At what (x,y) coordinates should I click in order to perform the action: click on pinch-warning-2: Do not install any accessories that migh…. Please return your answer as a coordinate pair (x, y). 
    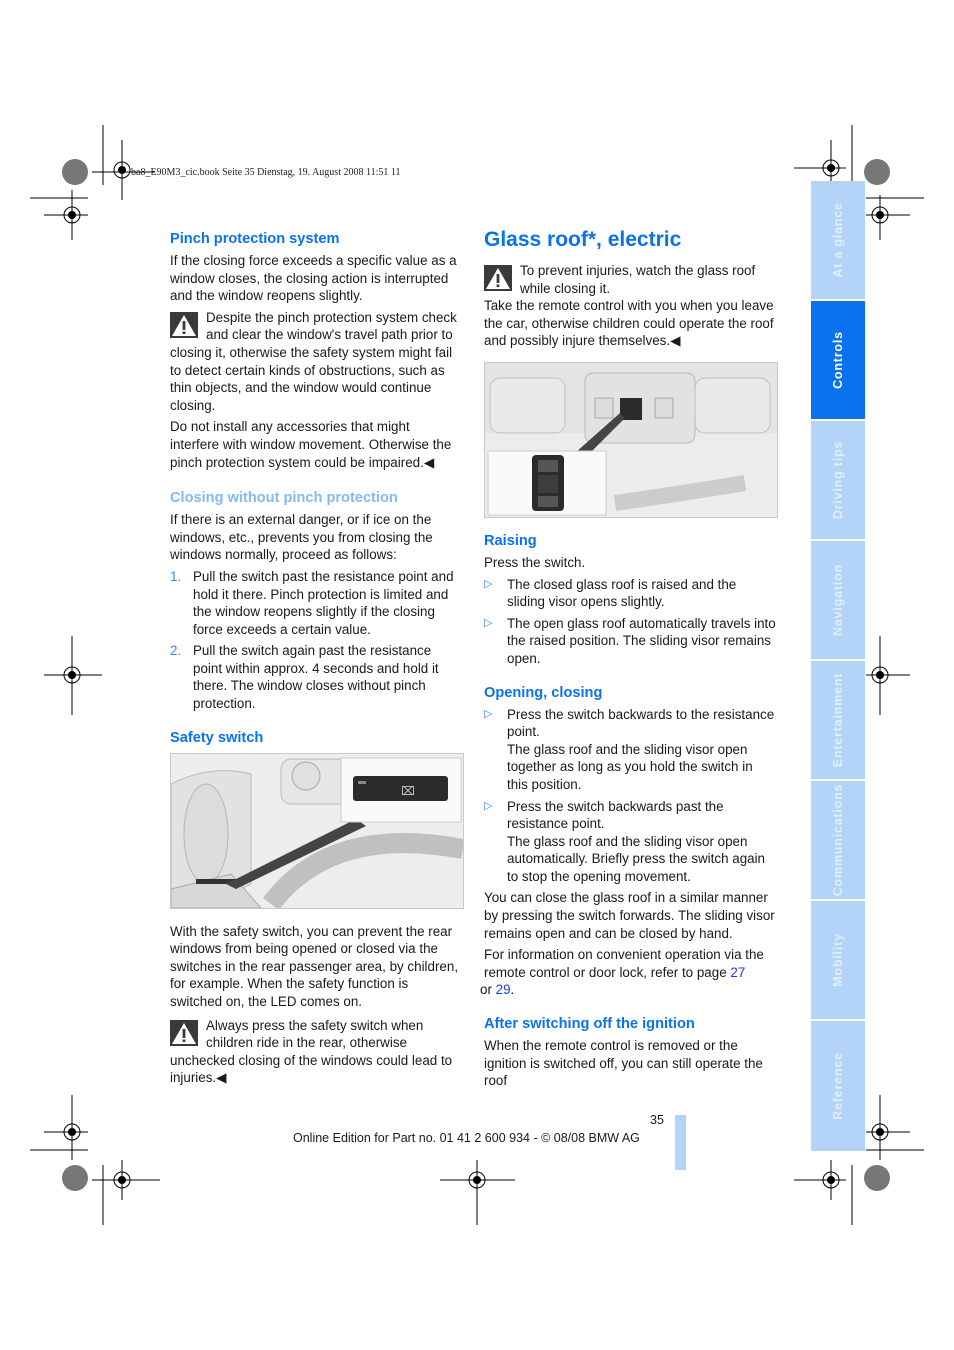
    Looking at the image, I should click on (311, 444).